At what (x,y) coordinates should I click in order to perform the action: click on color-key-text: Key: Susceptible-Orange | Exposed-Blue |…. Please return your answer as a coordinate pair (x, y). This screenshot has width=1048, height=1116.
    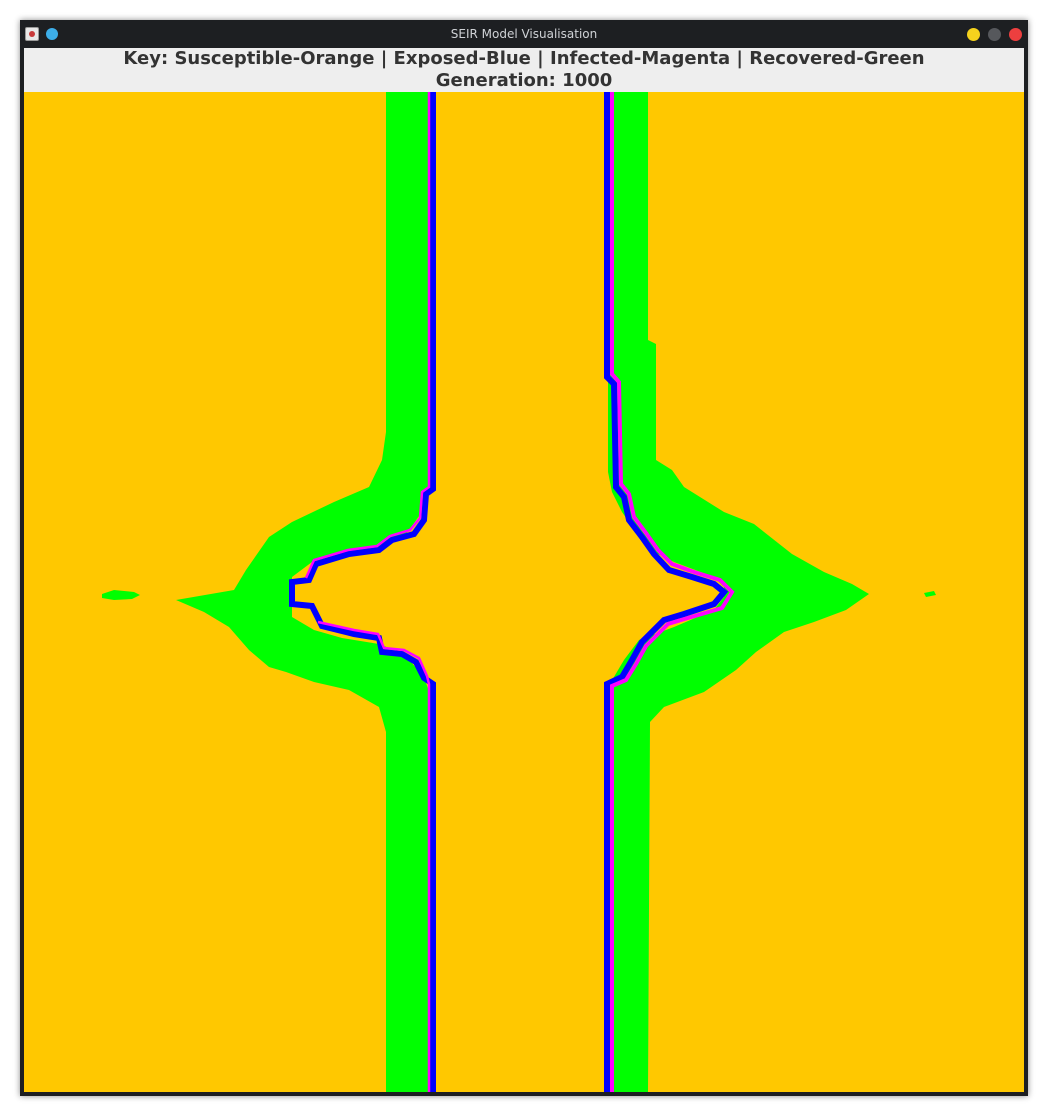
    Looking at the image, I should click on (524, 58).